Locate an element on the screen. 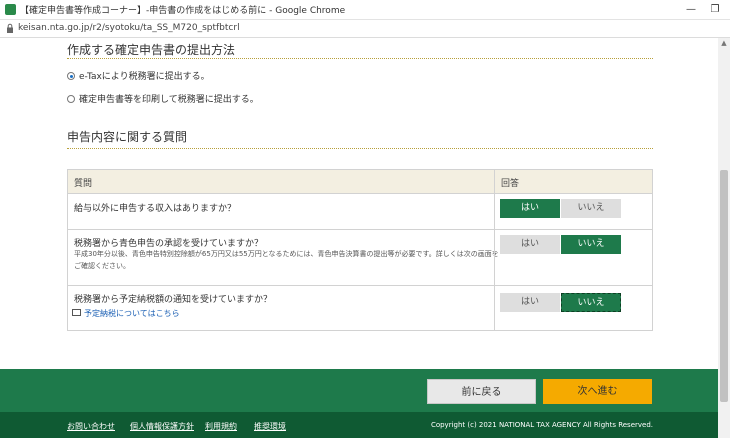 This screenshot has height=438, width=730. question-text: 税務署から青色申告の承認を受けていますか？ is located at coordinates (169, 244).